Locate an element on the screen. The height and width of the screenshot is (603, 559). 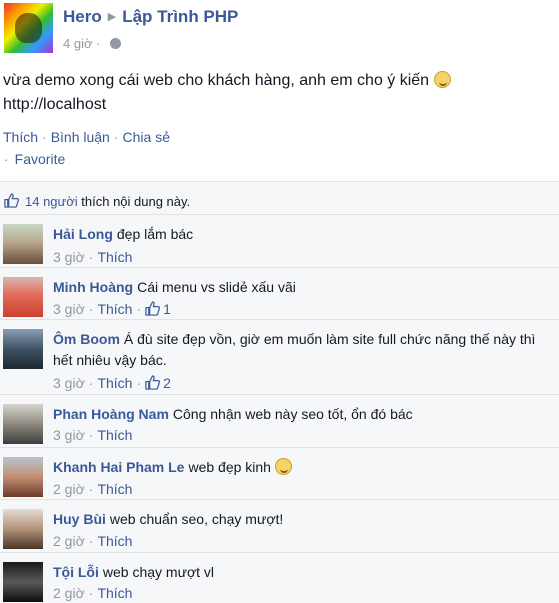
post-actions: Thích · Bình luận · Chia sẻ is located at coordinates (86, 137).